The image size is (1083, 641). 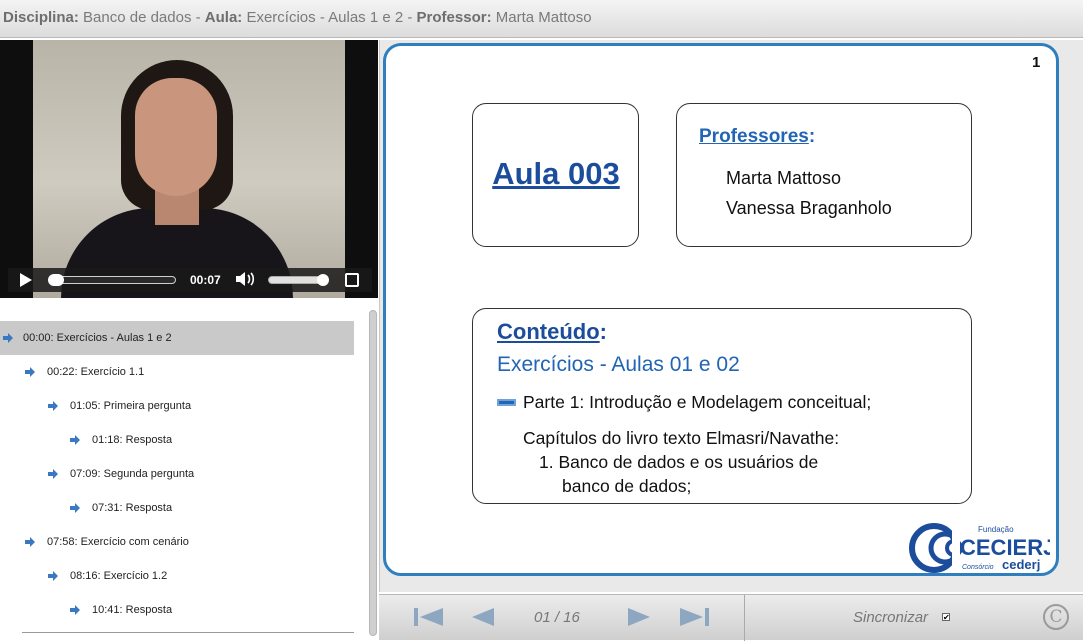 What do you see at coordinates (1056, 617) in the screenshot?
I see `copyright-icon: C` at bounding box center [1056, 617].